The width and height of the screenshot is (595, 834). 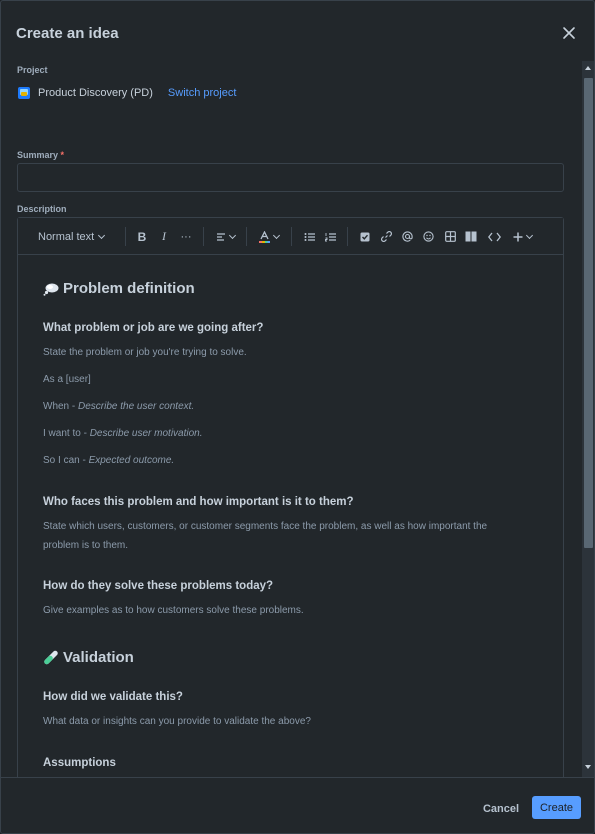 I want to click on cancel-button: Cancel, so click(x=501, y=809).